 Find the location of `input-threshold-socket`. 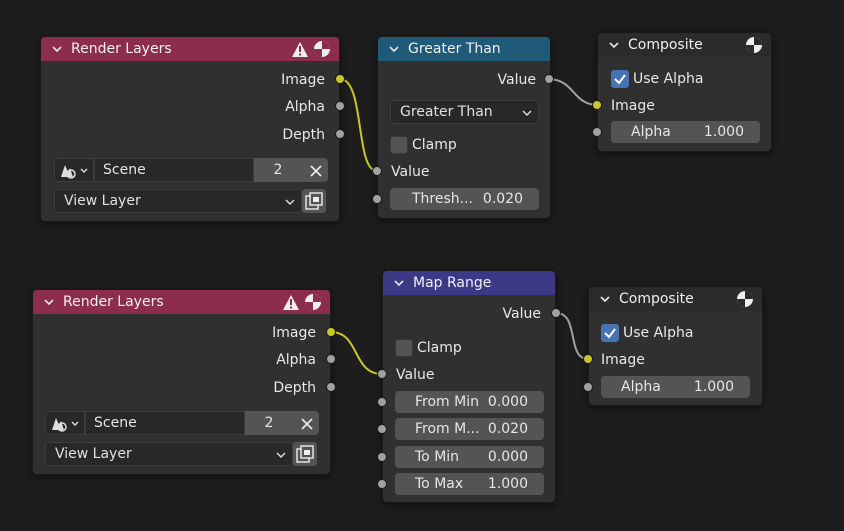

input-threshold-socket is located at coordinates (377, 199).